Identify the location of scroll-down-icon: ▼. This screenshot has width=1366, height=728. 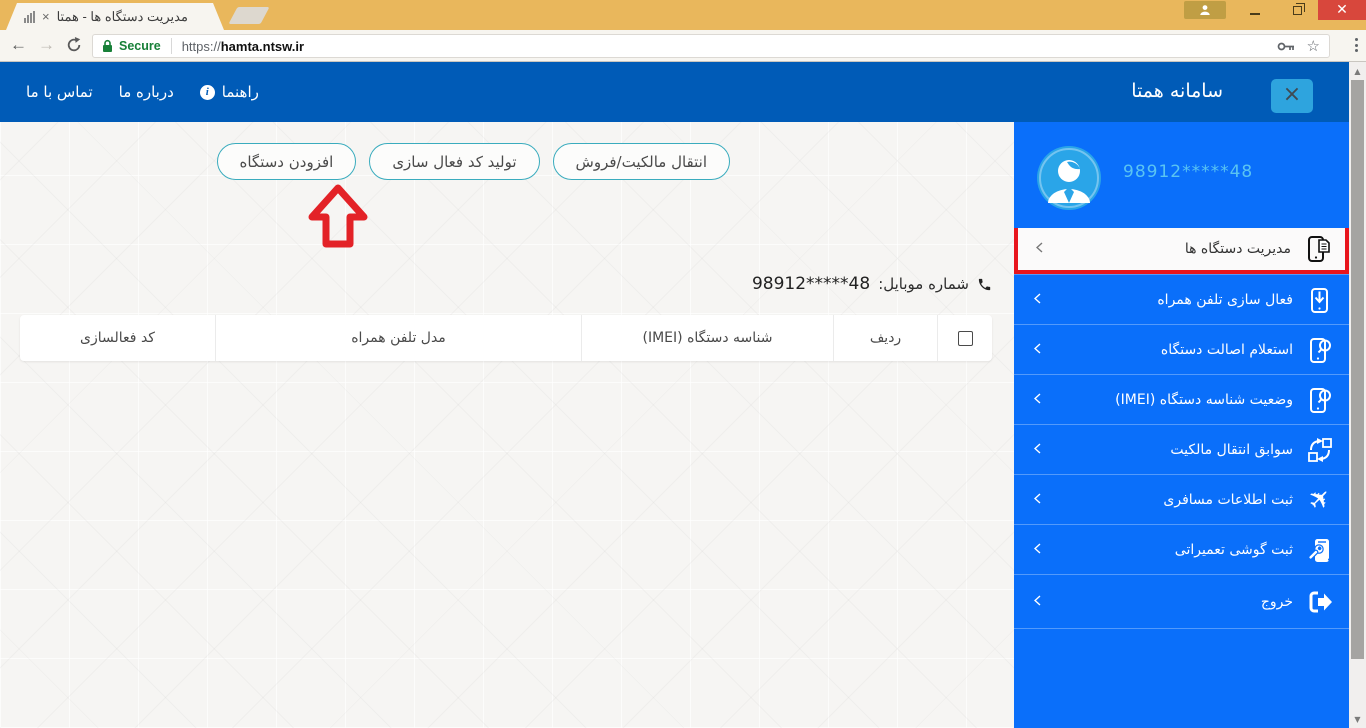
(1357, 719).